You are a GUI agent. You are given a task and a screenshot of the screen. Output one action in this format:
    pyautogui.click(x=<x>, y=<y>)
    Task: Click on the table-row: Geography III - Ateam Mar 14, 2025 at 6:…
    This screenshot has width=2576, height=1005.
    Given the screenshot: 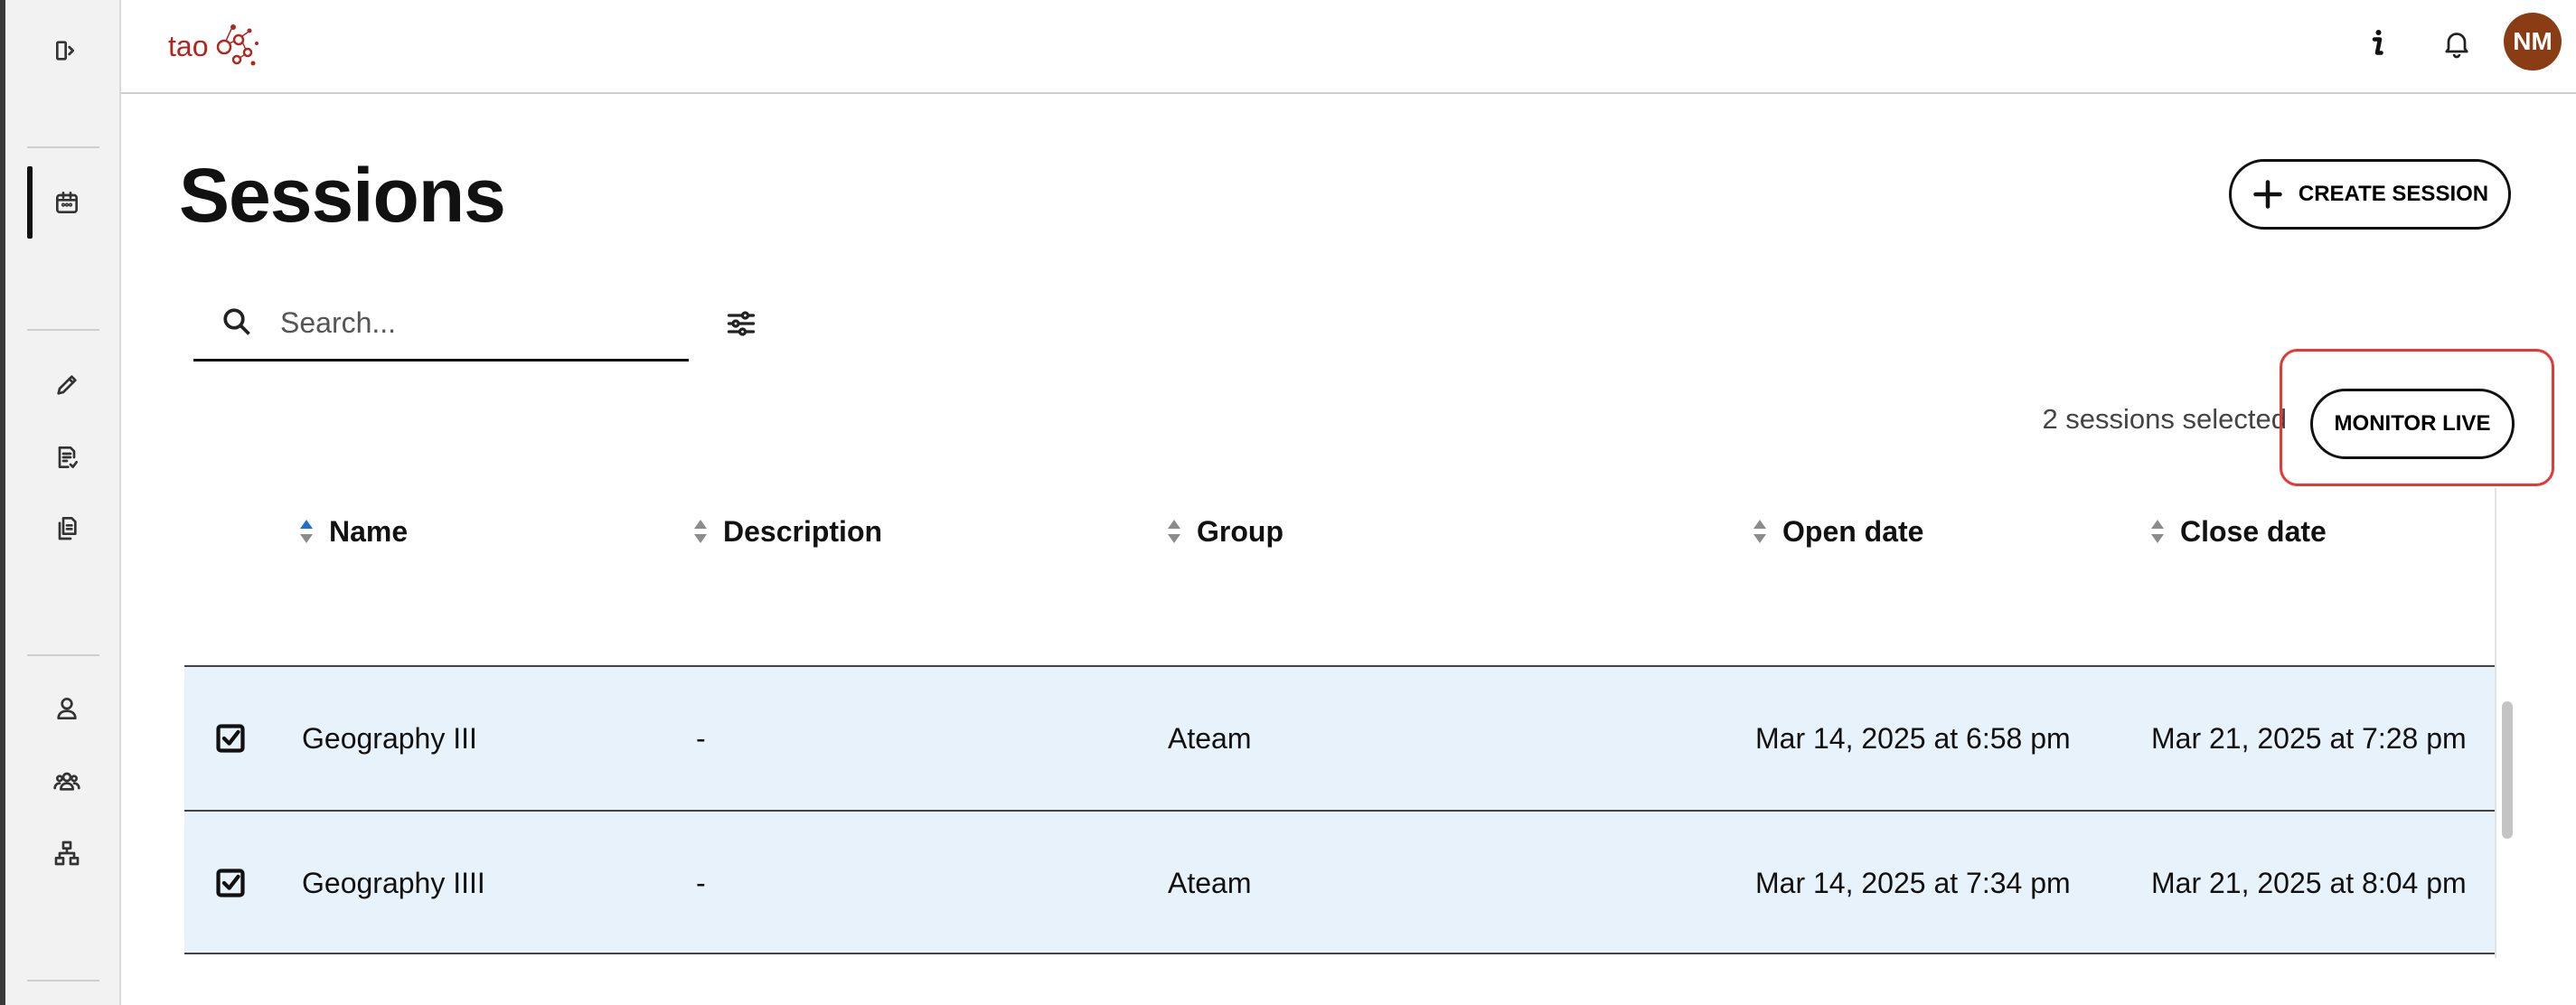 What is the action you would take?
    pyautogui.click(x=1339, y=738)
    